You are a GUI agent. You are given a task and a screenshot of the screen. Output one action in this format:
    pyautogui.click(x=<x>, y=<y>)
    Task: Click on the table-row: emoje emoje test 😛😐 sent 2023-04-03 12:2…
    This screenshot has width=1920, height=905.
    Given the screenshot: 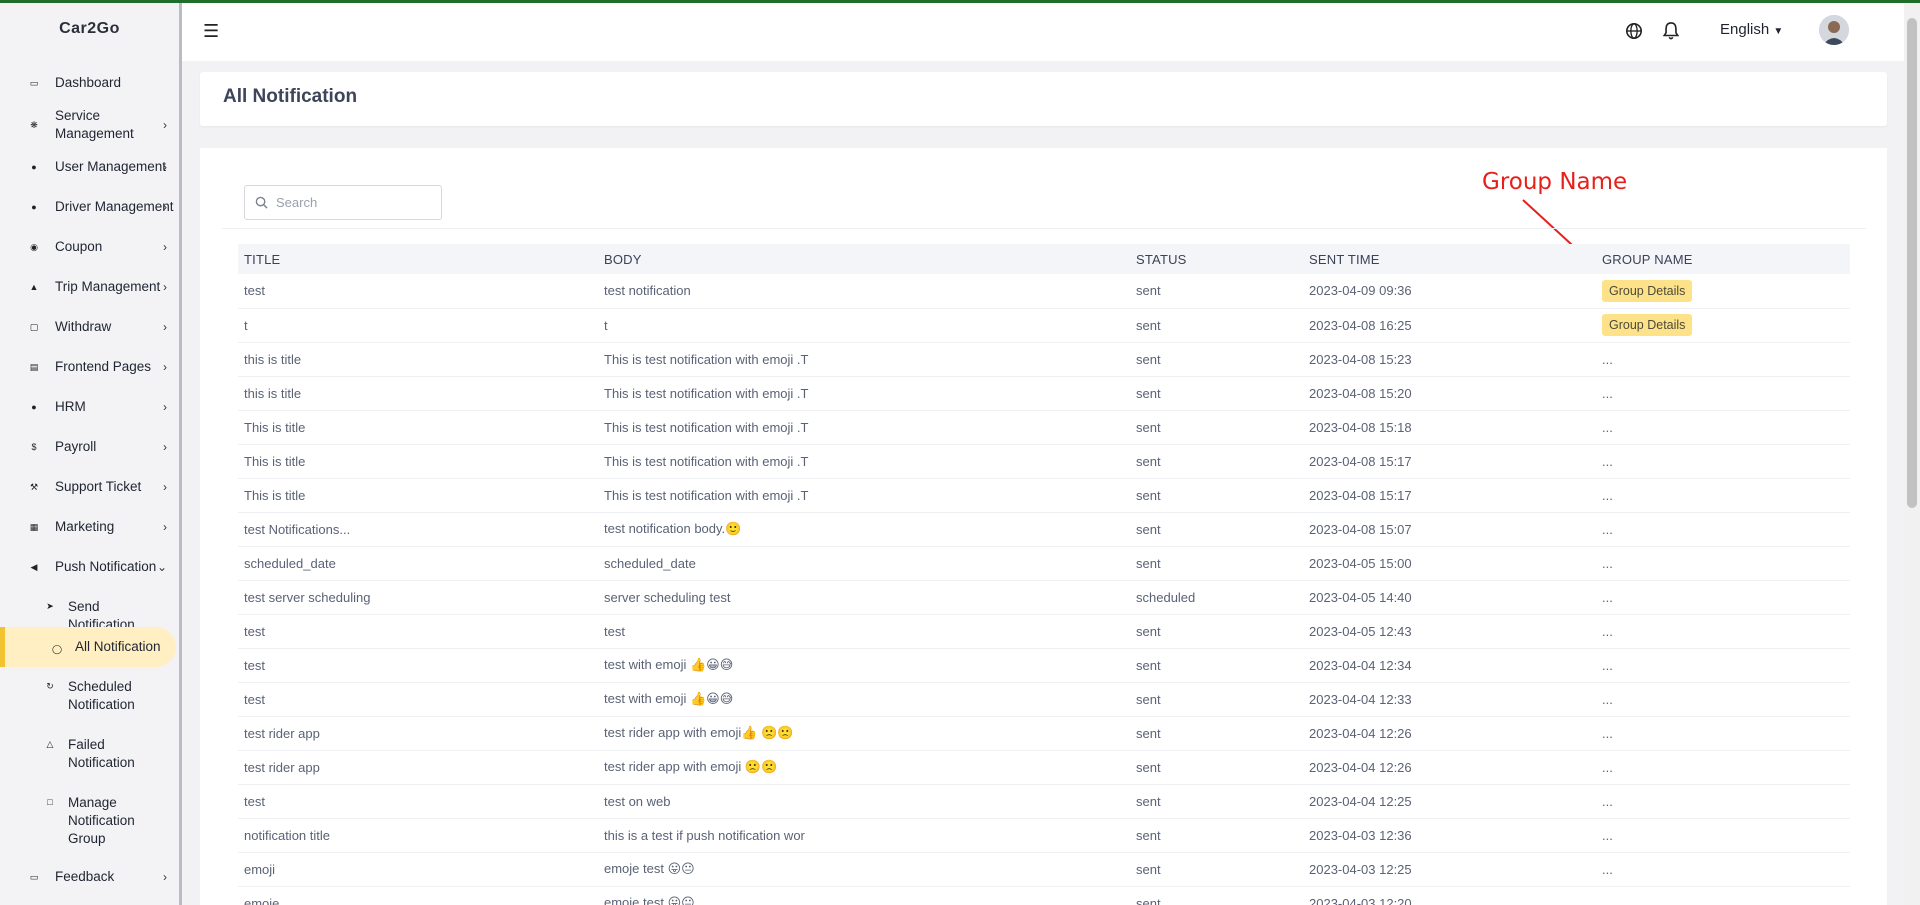 What is the action you would take?
    pyautogui.click(x=1044, y=895)
    